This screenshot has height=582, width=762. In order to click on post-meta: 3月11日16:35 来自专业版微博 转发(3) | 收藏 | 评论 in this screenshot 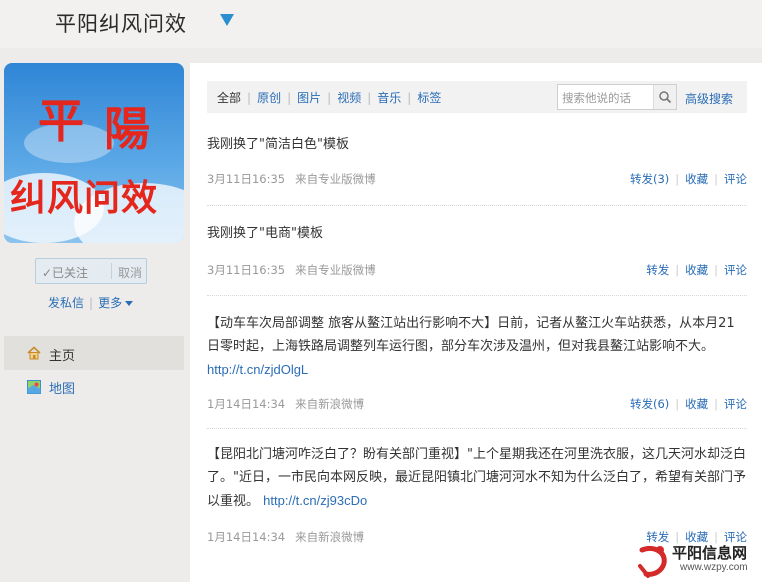, I will do `click(477, 179)`.